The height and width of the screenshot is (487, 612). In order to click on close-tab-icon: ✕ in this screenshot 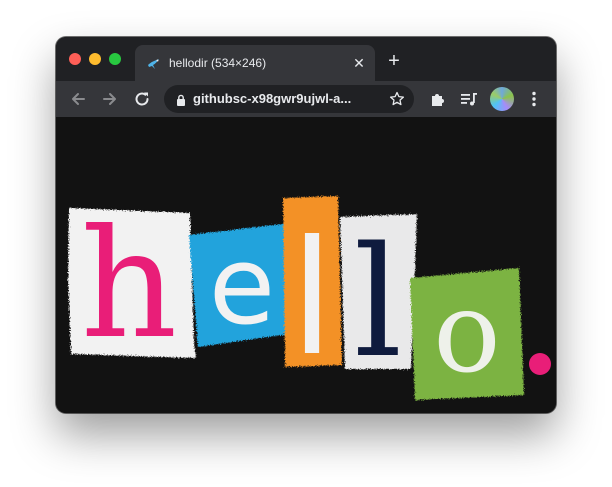, I will do `click(359, 63)`.